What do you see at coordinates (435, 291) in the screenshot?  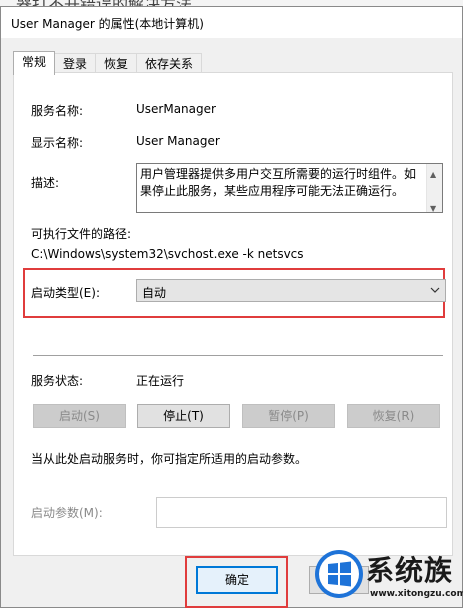 I see `chevron-down-icon` at bounding box center [435, 291].